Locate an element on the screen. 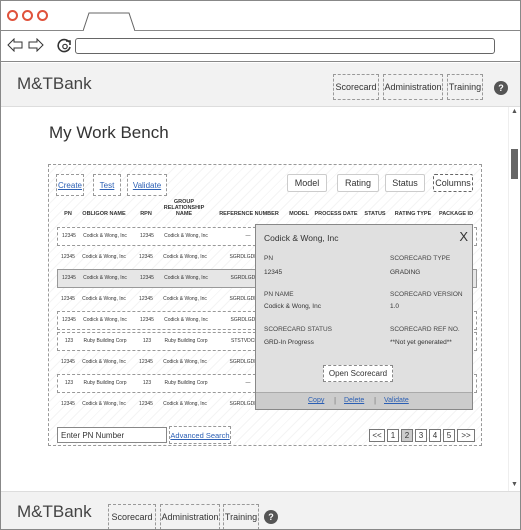 This screenshot has height=530, width=521. col-header-group-relationship-name: GROUP RELATIONSHIP NAME is located at coordinates (184, 208).